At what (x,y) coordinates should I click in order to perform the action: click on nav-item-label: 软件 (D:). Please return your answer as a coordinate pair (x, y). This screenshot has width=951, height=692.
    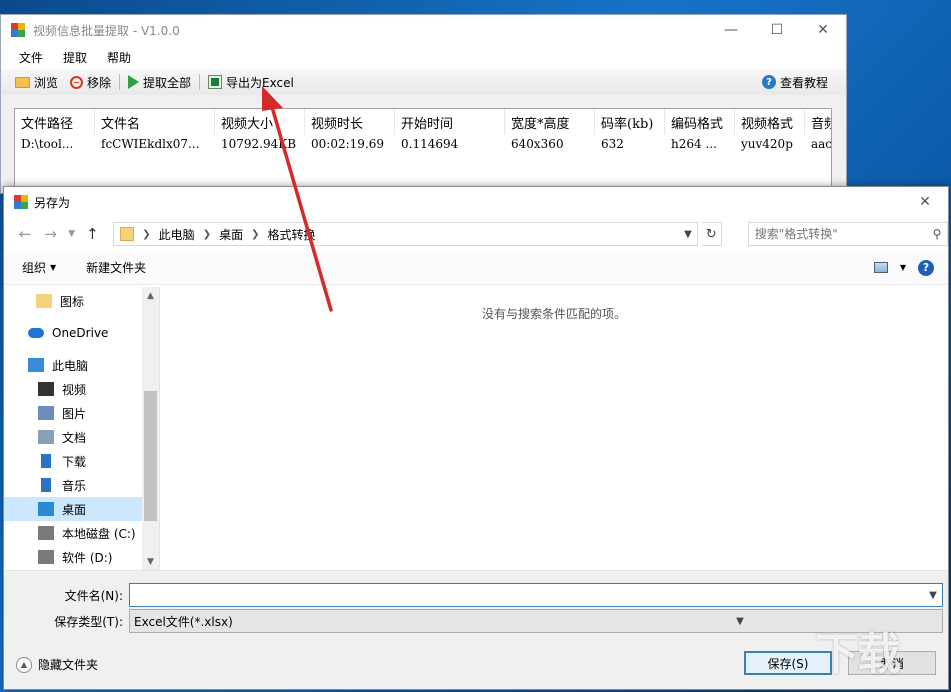
    Looking at the image, I should click on (87, 557).